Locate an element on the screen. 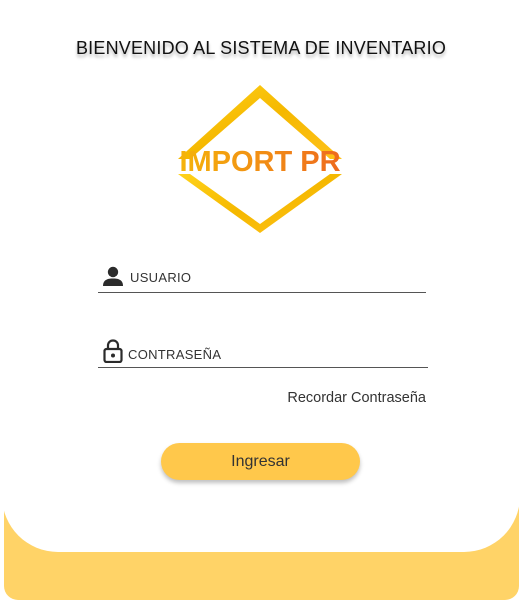 This screenshot has height=606, width=522. company-logo: IMPORT PR is located at coordinates (260, 159).